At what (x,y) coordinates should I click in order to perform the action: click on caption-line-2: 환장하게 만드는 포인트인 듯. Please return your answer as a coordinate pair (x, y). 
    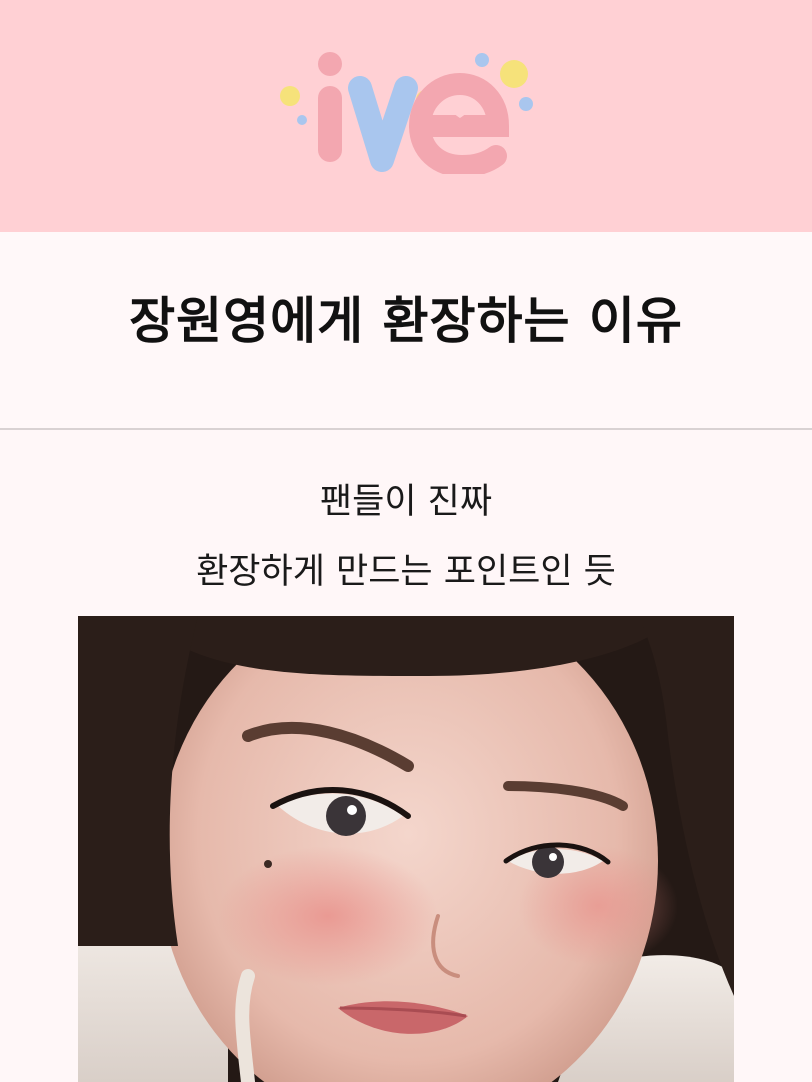
    Looking at the image, I should click on (406, 572).